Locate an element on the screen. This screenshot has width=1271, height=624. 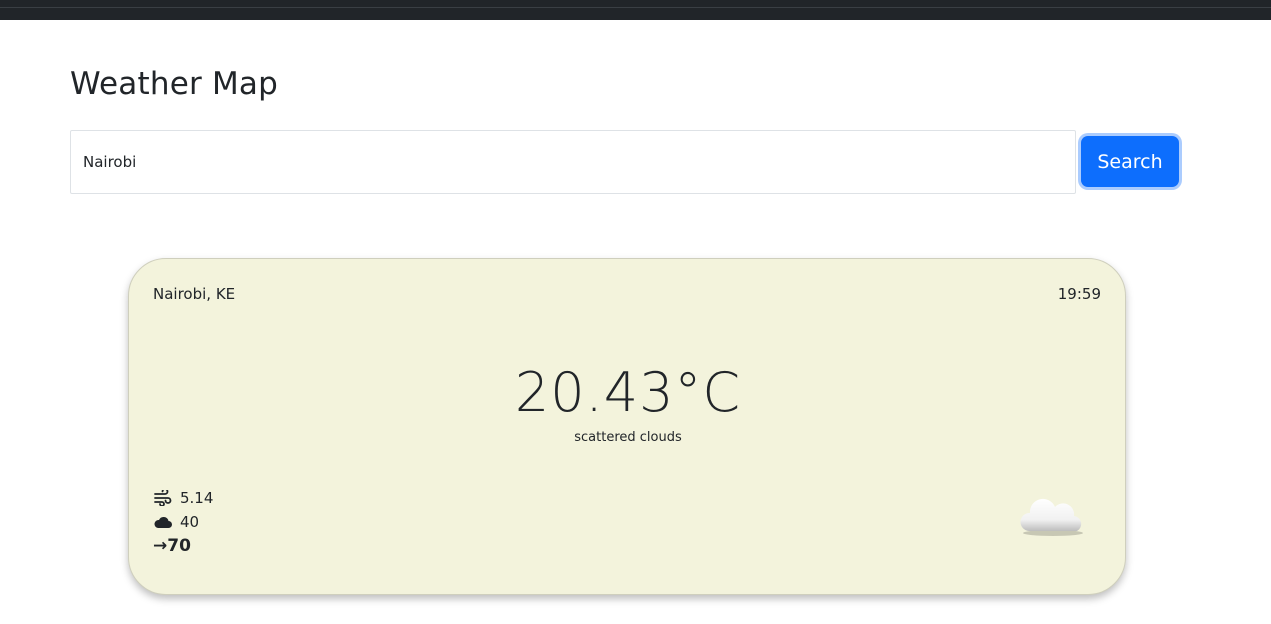
wind-direction-row: → 70 is located at coordinates (172, 546).